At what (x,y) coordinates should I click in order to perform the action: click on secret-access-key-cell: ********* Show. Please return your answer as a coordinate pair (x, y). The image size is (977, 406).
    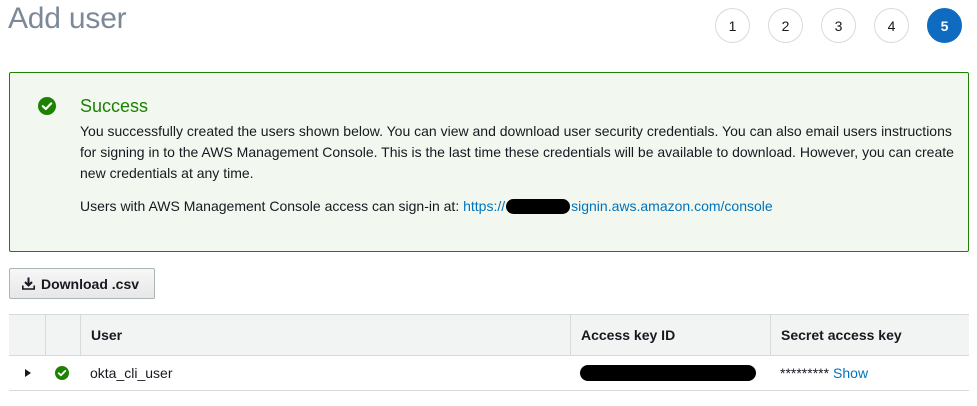
    Looking at the image, I should click on (869, 373).